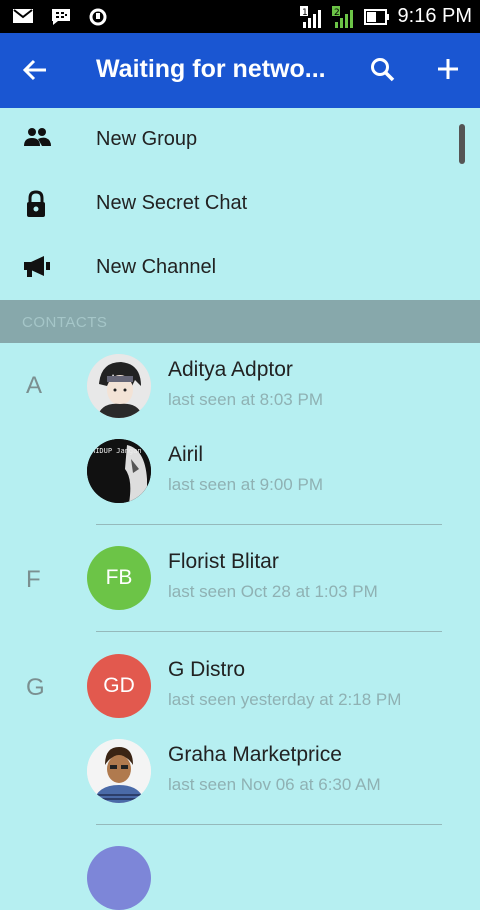 This screenshot has height=910, width=480. Describe the element at coordinates (119, 471) in the screenshot. I see `avatar: HIDUP Jangan Banyak GAYA MENDING Banyak` at that location.